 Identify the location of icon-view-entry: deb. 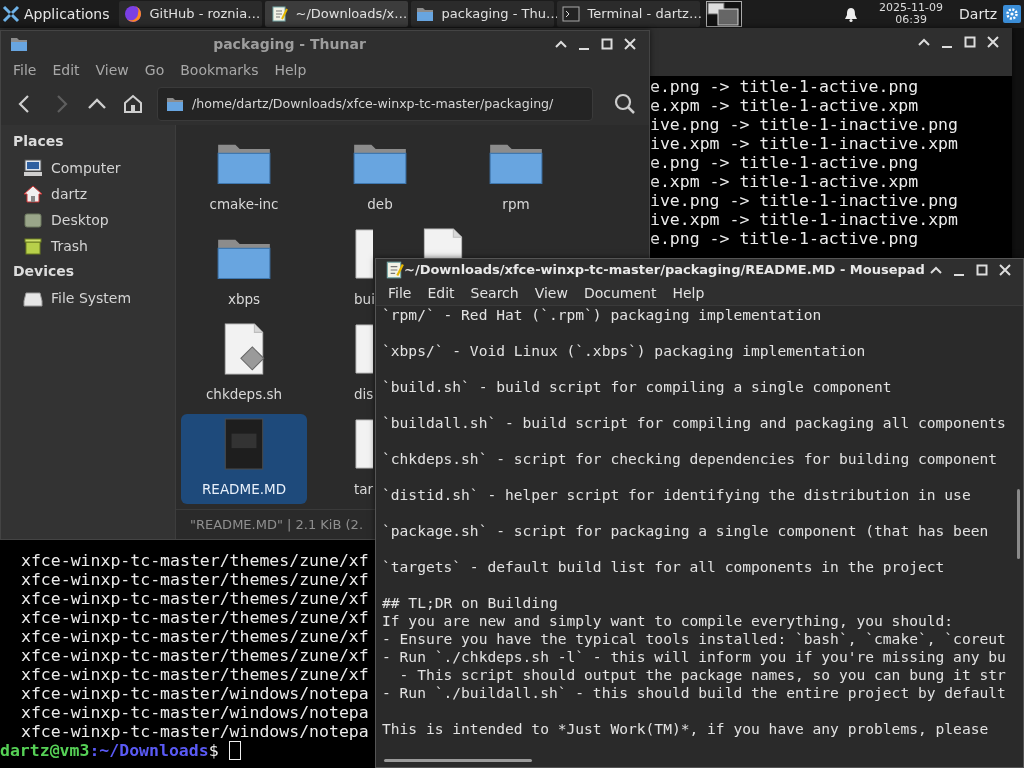
(380, 174).